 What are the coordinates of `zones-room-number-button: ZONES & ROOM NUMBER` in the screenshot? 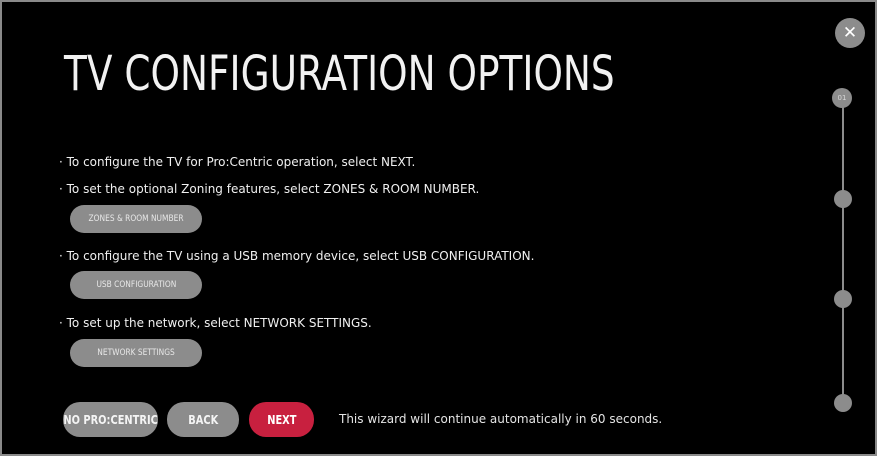 It's located at (136, 219).